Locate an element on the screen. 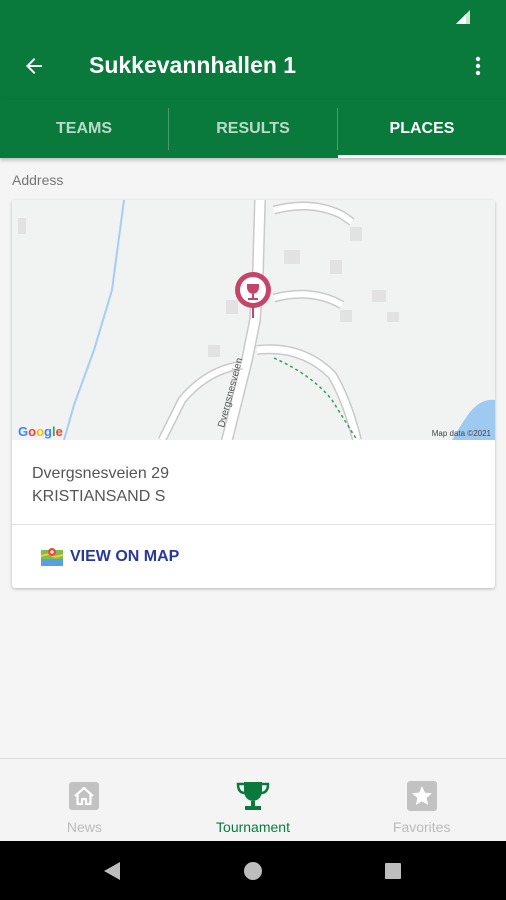  nav-label: News is located at coordinates (84, 827).